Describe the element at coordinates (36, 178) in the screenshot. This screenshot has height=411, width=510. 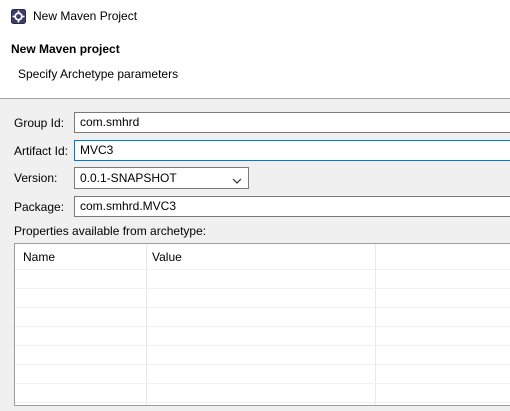
I see `version-label: Version:` at that location.